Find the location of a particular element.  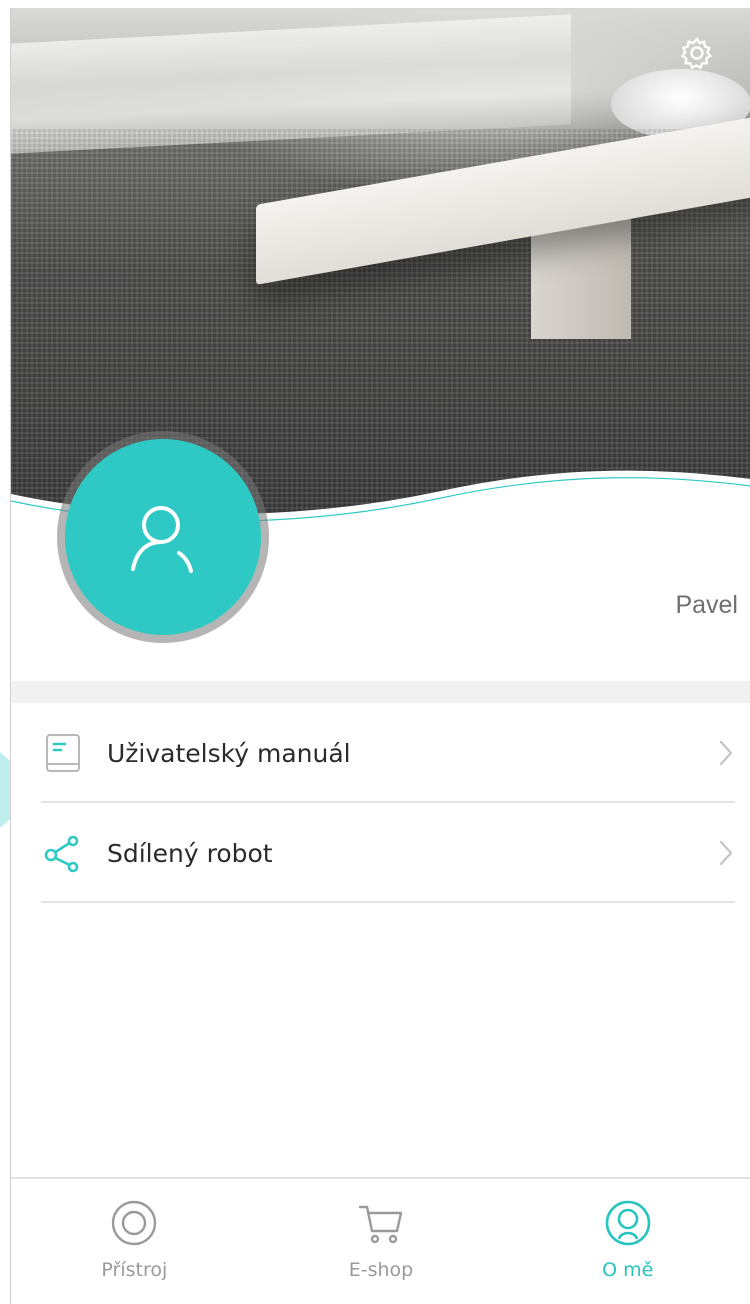

bottom-tab-bar: Přístroj E-shop O mě is located at coordinates (380, 1240).